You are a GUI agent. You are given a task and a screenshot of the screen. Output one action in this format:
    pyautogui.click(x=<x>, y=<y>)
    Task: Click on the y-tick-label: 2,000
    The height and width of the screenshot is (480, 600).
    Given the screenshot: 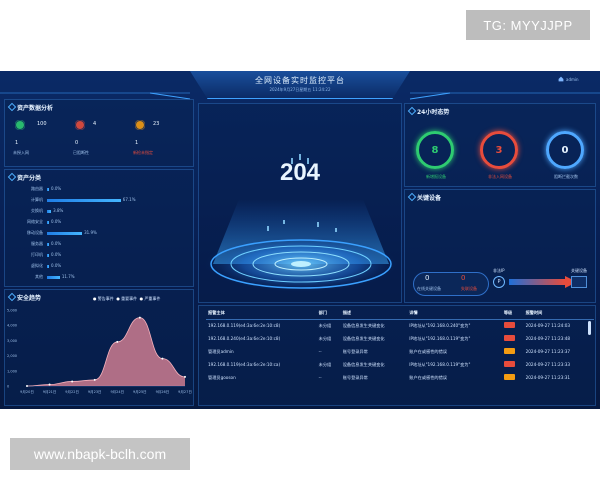 What is the action you would take?
    pyautogui.click(x=12, y=356)
    